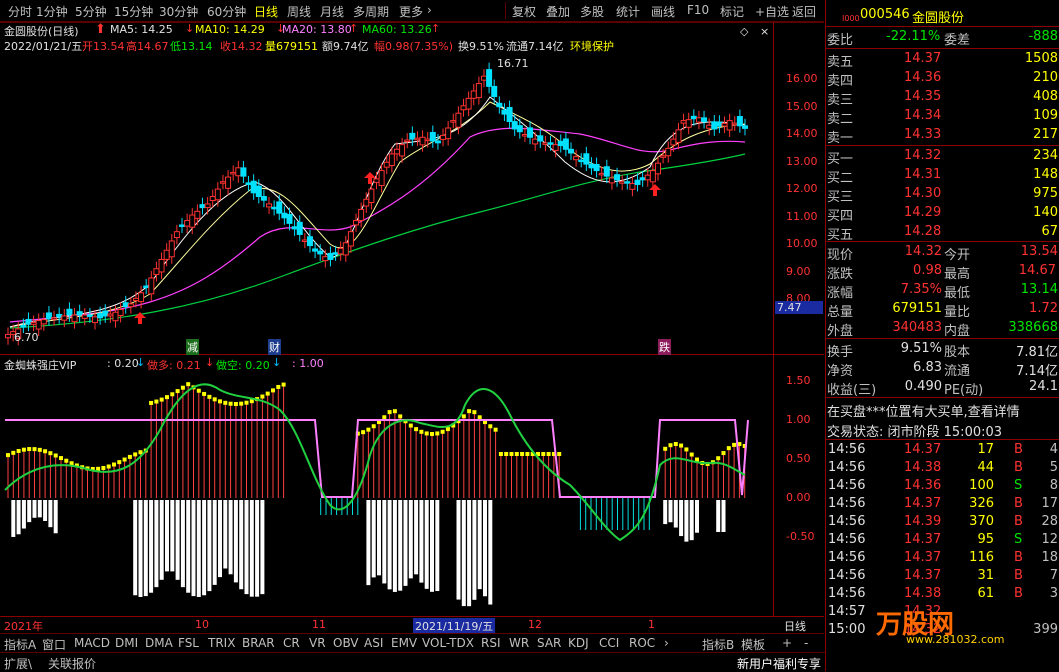 The width and height of the screenshot is (1059, 672). I want to click on diamond-icon: ◇, so click(744, 31).